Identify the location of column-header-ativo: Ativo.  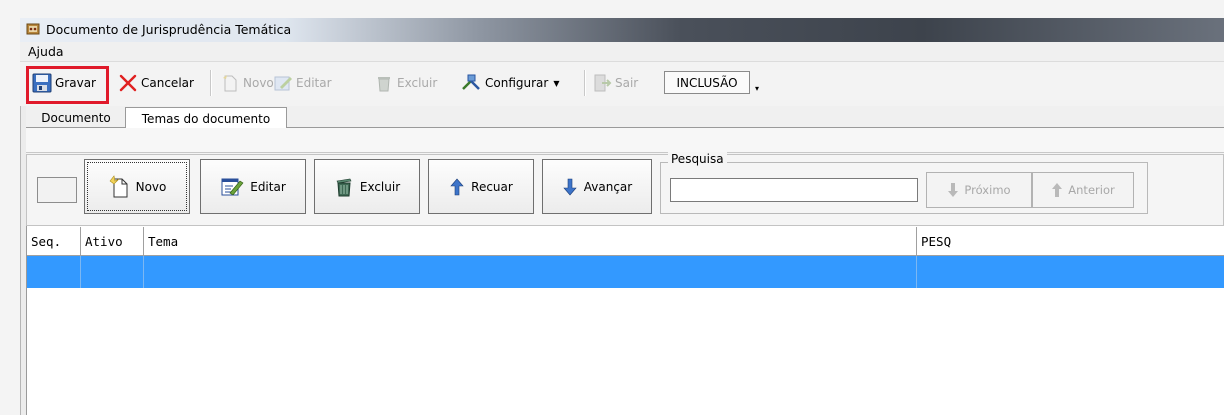
(112, 241).